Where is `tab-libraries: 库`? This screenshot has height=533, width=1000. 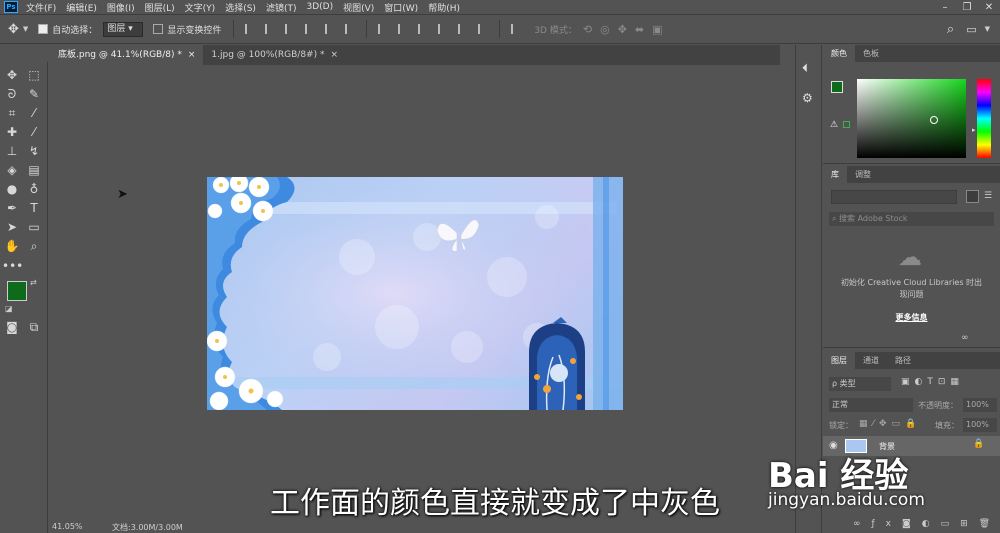 tab-libraries: 库 is located at coordinates (835, 174).